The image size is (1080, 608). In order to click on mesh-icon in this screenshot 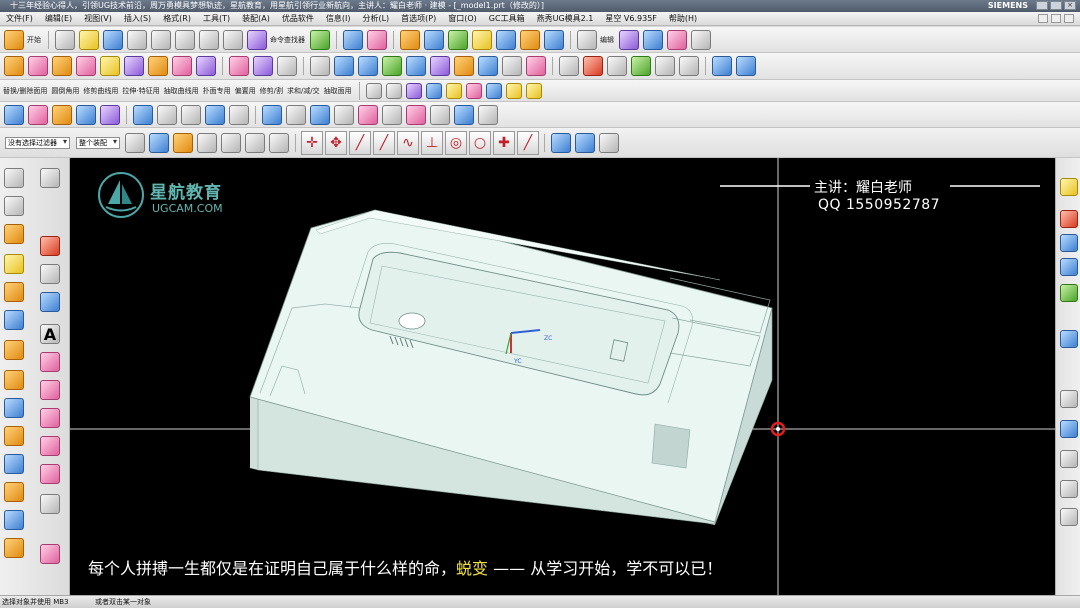, I will do `click(167, 114)`.